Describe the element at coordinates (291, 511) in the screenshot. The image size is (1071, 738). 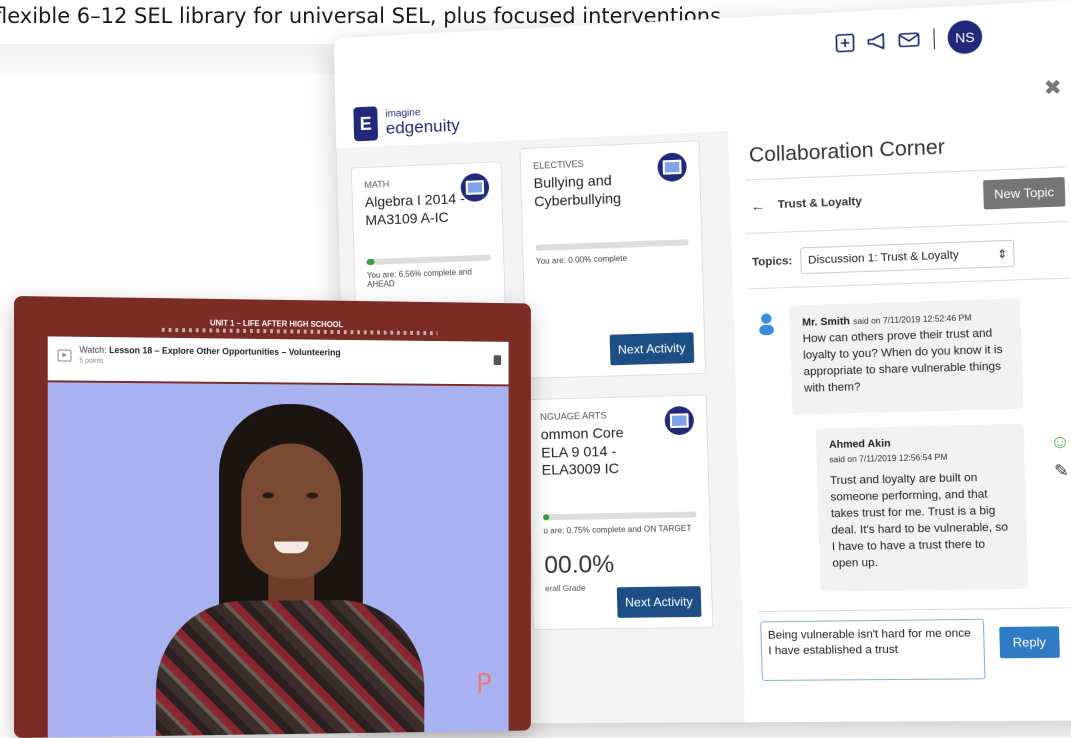
I see `person-face` at that location.